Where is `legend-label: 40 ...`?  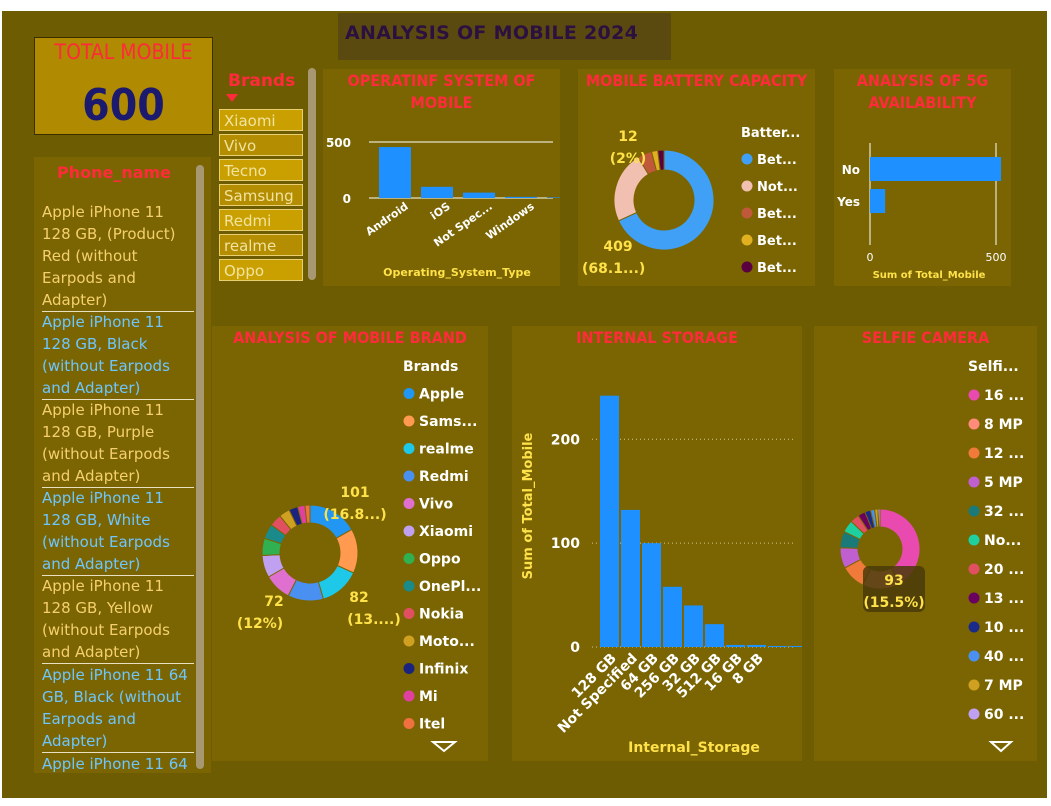 legend-label: 40 ... is located at coordinates (1004, 657).